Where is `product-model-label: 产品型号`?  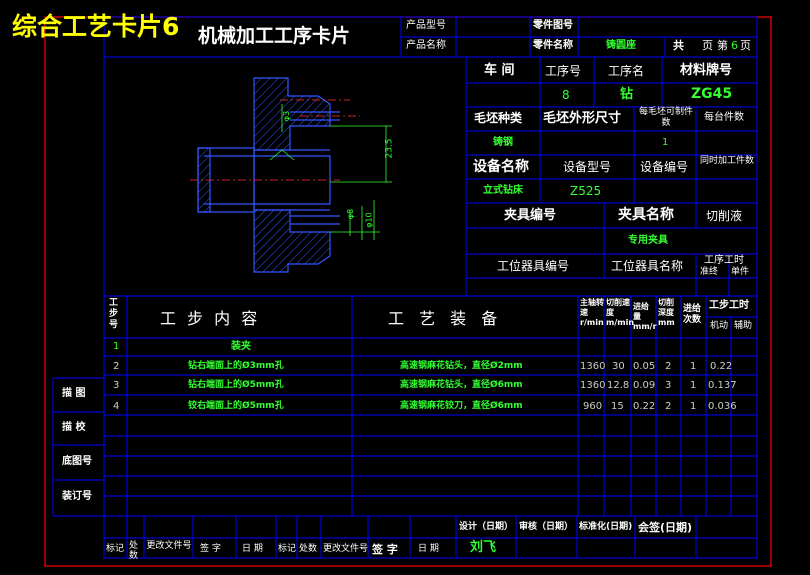
product-model-label: 产品型号 is located at coordinates (426, 25).